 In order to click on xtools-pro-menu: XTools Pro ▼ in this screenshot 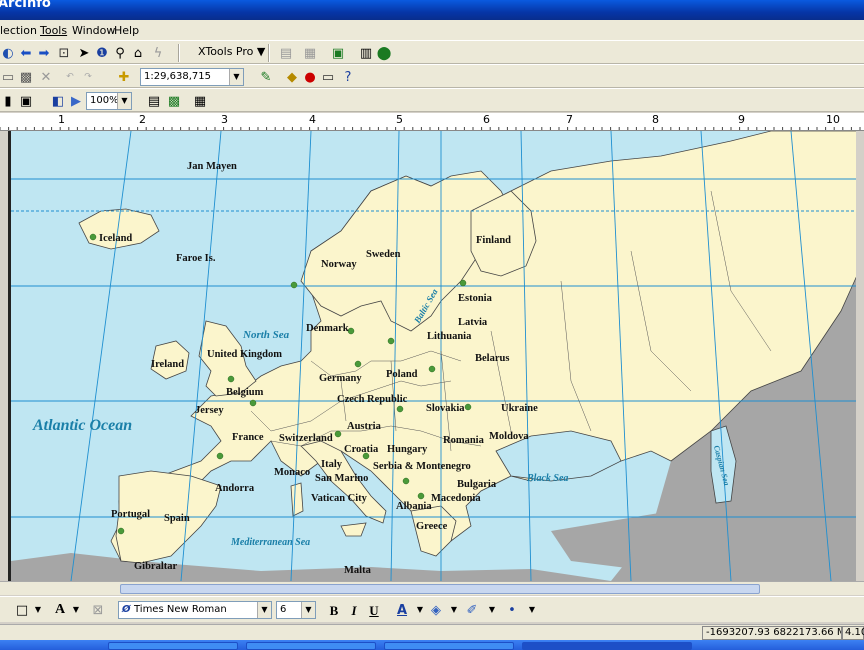, I will do `click(231, 51)`.